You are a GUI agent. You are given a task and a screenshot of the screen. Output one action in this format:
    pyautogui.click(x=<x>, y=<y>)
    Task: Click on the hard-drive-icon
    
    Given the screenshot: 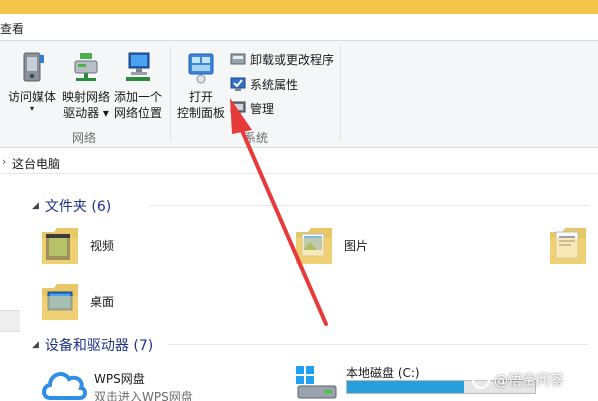 What is the action you would take?
    pyautogui.click(x=316, y=382)
    